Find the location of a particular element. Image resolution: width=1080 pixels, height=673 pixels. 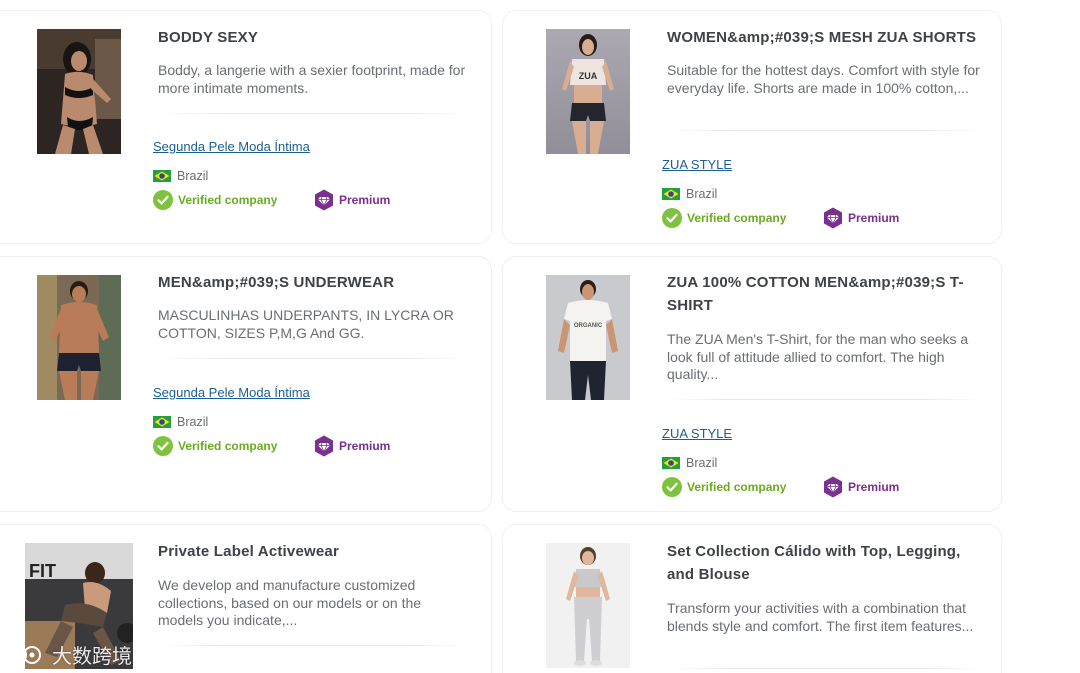

shirt-print-text: ORGANIC is located at coordinates (588, 326).